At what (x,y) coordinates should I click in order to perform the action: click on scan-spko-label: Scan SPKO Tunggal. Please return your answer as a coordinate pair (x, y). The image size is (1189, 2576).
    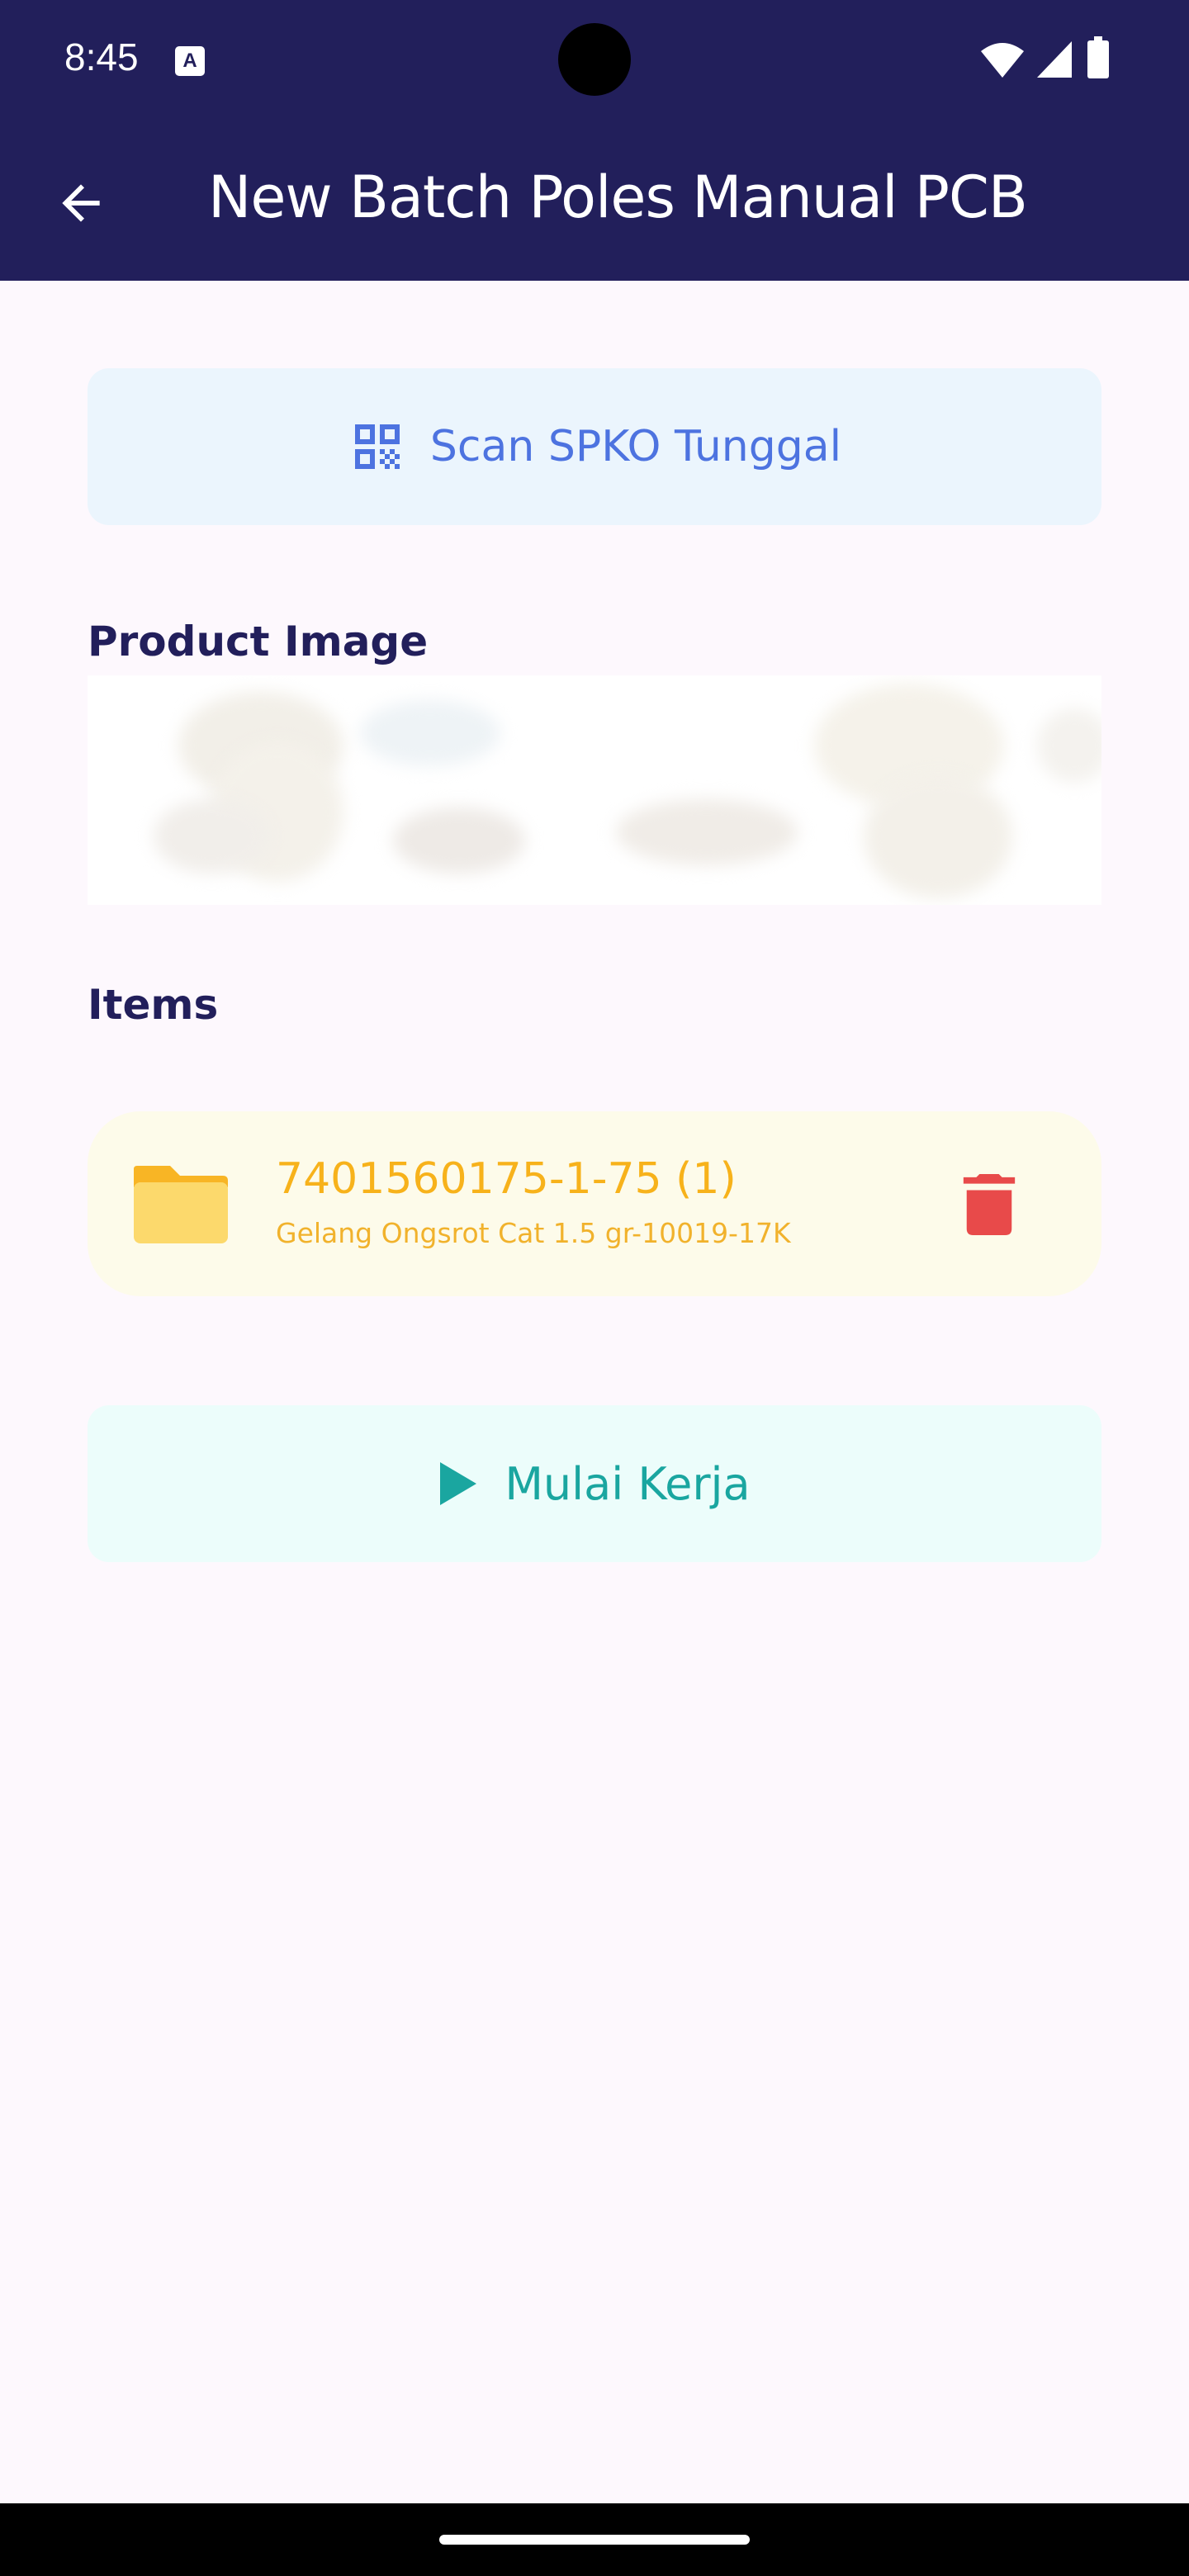
    Looking at the image, I should click on (635, 446).